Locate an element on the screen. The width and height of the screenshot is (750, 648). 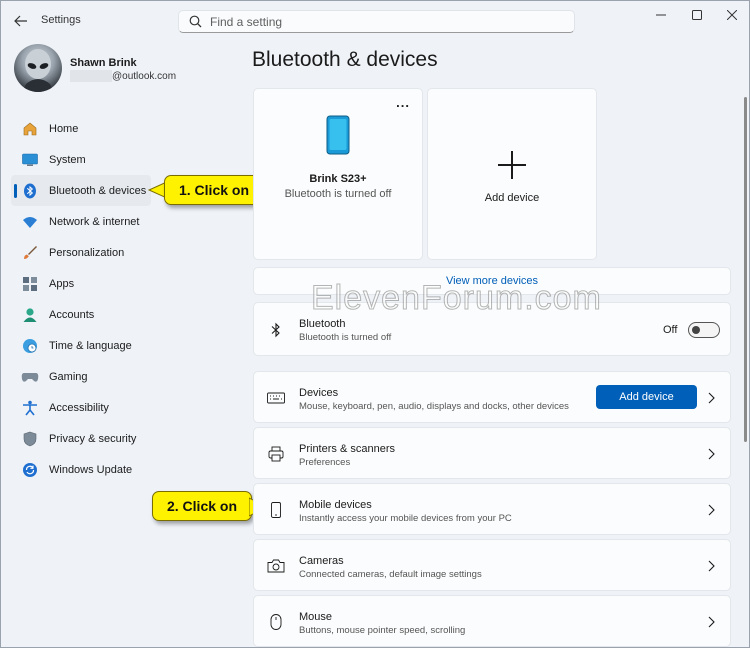
home-icon is located at coordinates (30, 129).